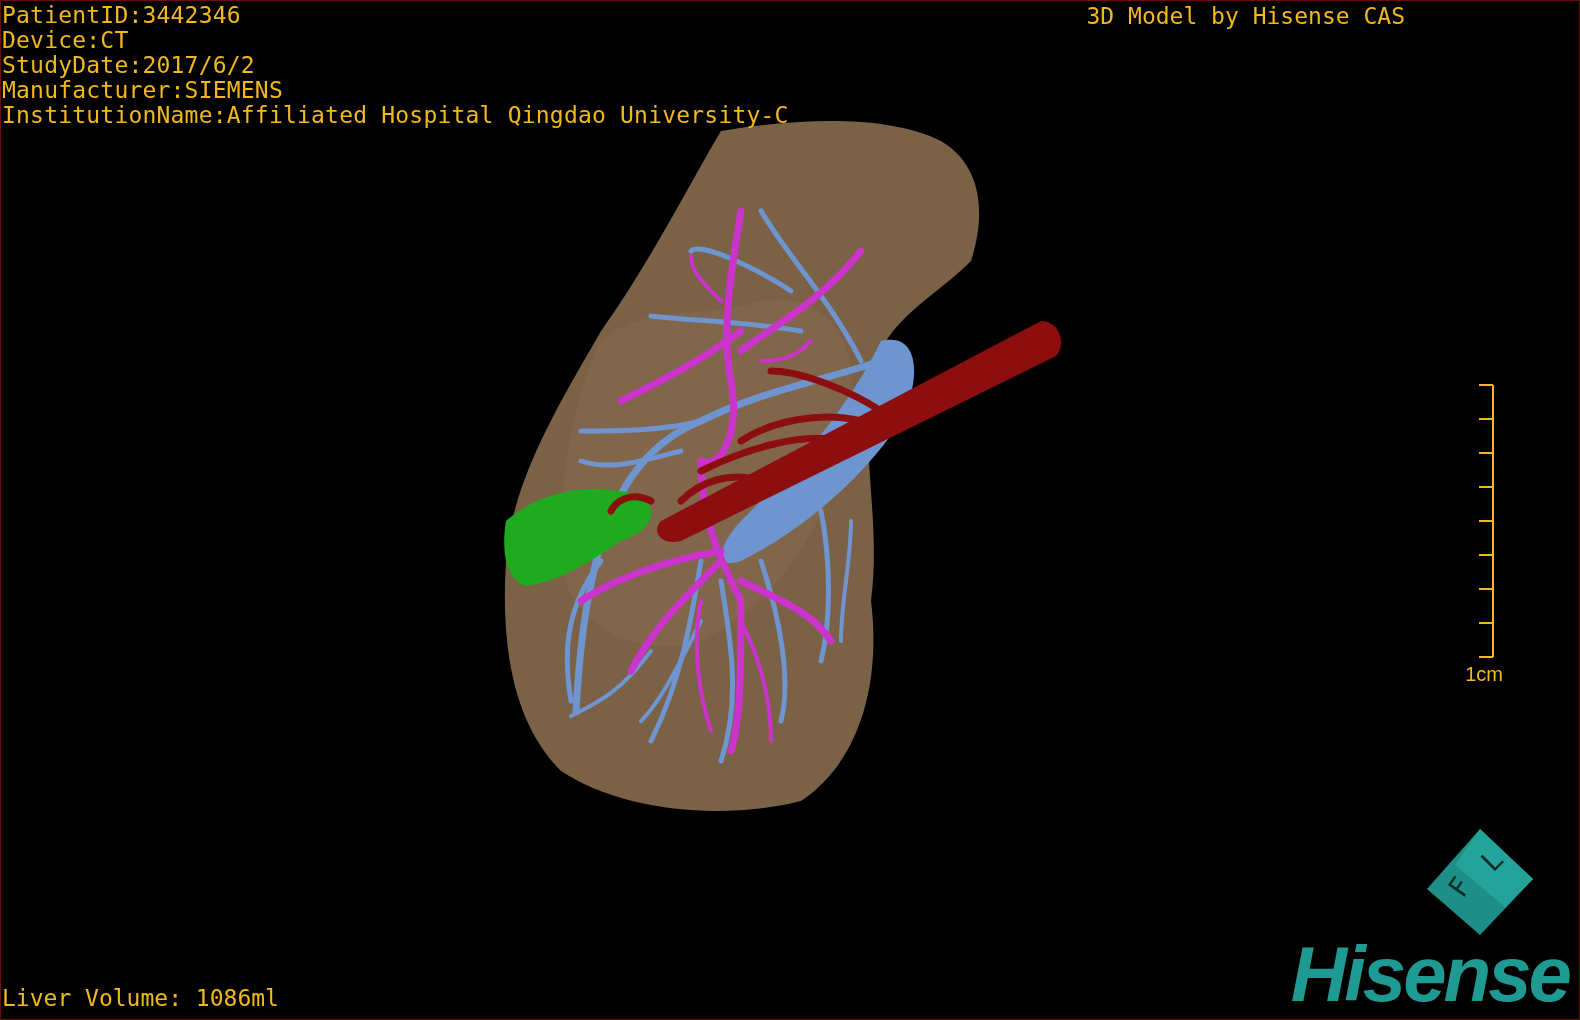  Describe the element at coordinates (143, 90) in the screenshot. I see `patient-info-text: Manufacturer:SIEMENS` at that location.